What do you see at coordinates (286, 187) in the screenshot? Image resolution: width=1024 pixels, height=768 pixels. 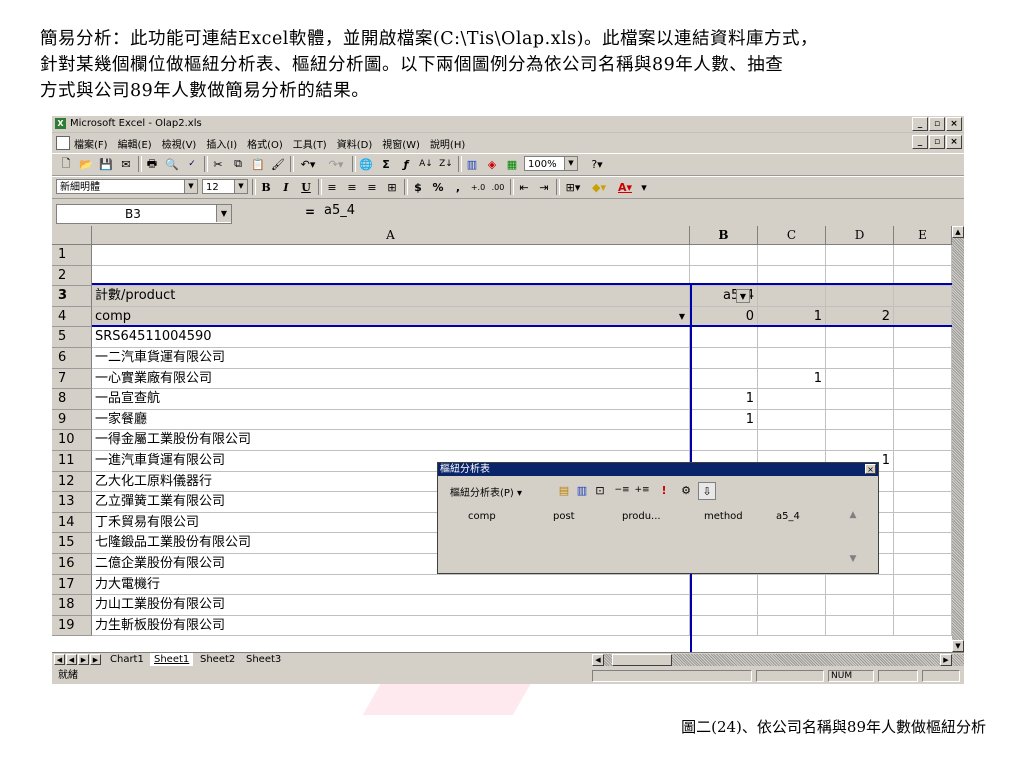 I see `italic-icon: I` at bounding box center [286, 187].